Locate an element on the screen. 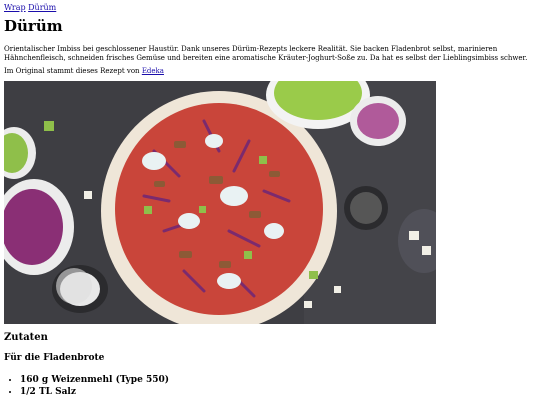 The height and width of the screenshot is (405, 540). ingredient-item: 1/2 TL Salz is located at coordinates (94, 392).